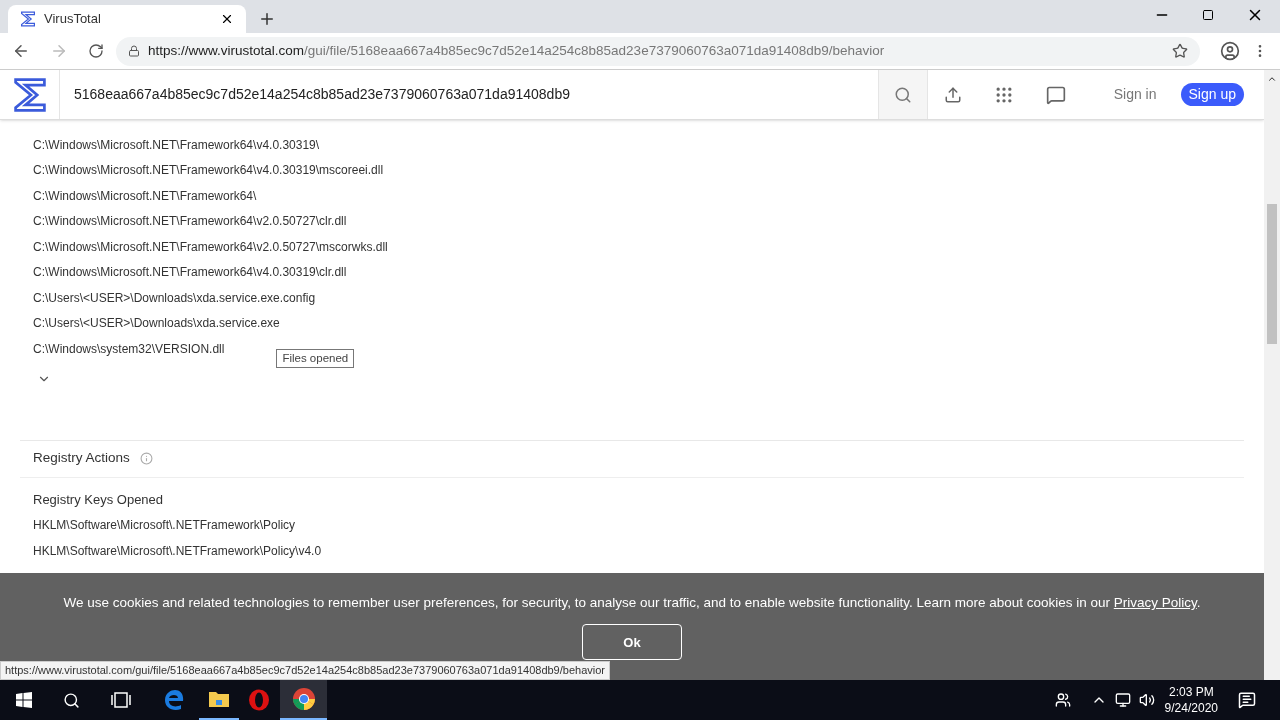 Image resolution: width=1280 pixels, height=720 pixels. What do you see at coordinates (1146, 700) in the screenshot?
I see `volume-icon` at bounding box center [1146, 700].